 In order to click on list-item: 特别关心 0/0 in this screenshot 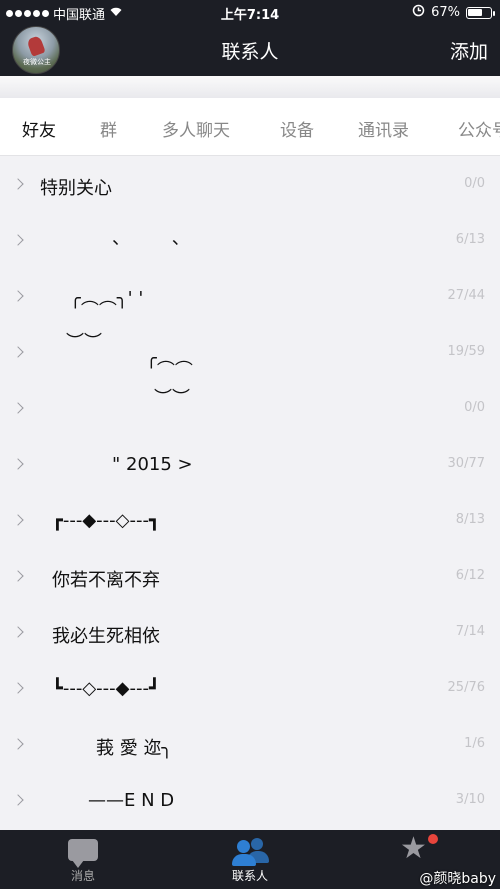, I will do `click(250, 184)`.